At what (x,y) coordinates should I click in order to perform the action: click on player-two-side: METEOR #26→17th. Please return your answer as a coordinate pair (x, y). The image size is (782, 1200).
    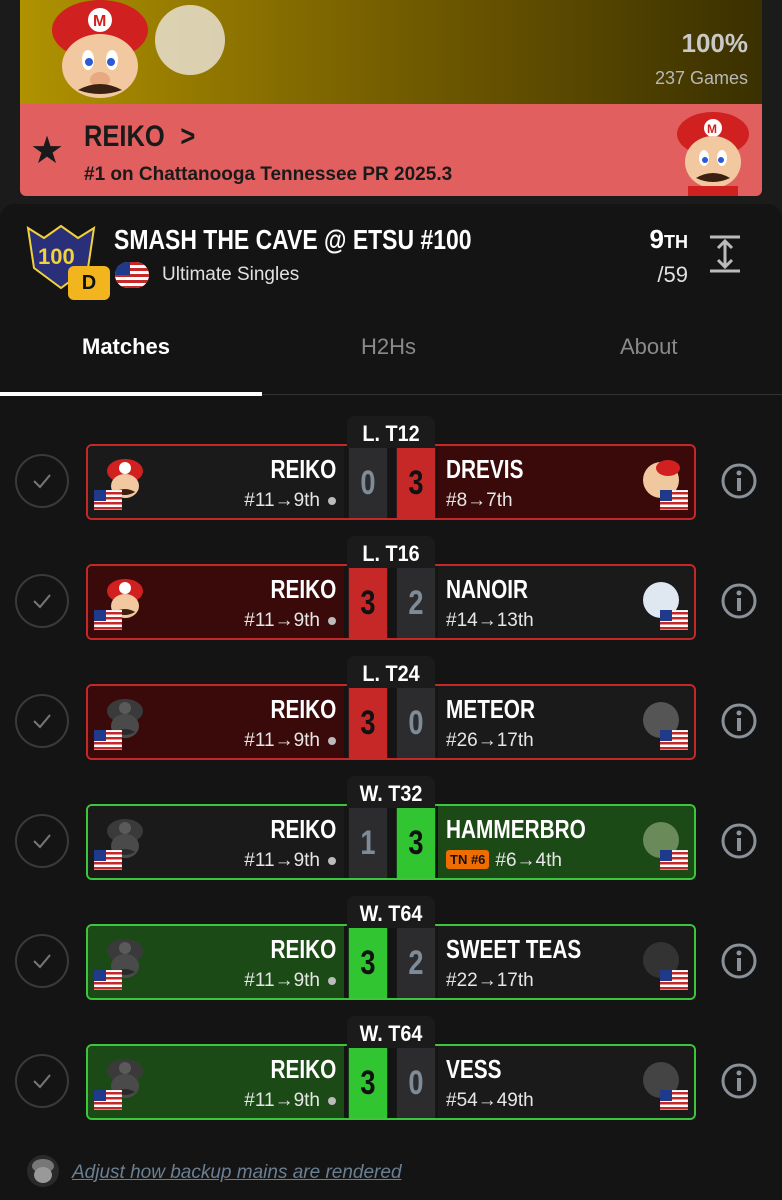
    Looking at the image, I should click on (566, 722).